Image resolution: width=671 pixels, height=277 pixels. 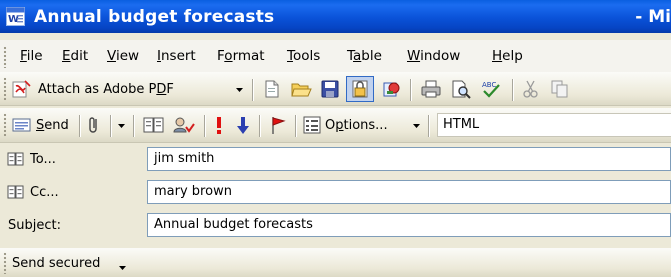 What do you see at coordinates (278, 125) in the screenshot?
I see `follow-up-flag-icon` at bounding box center [278, 125].